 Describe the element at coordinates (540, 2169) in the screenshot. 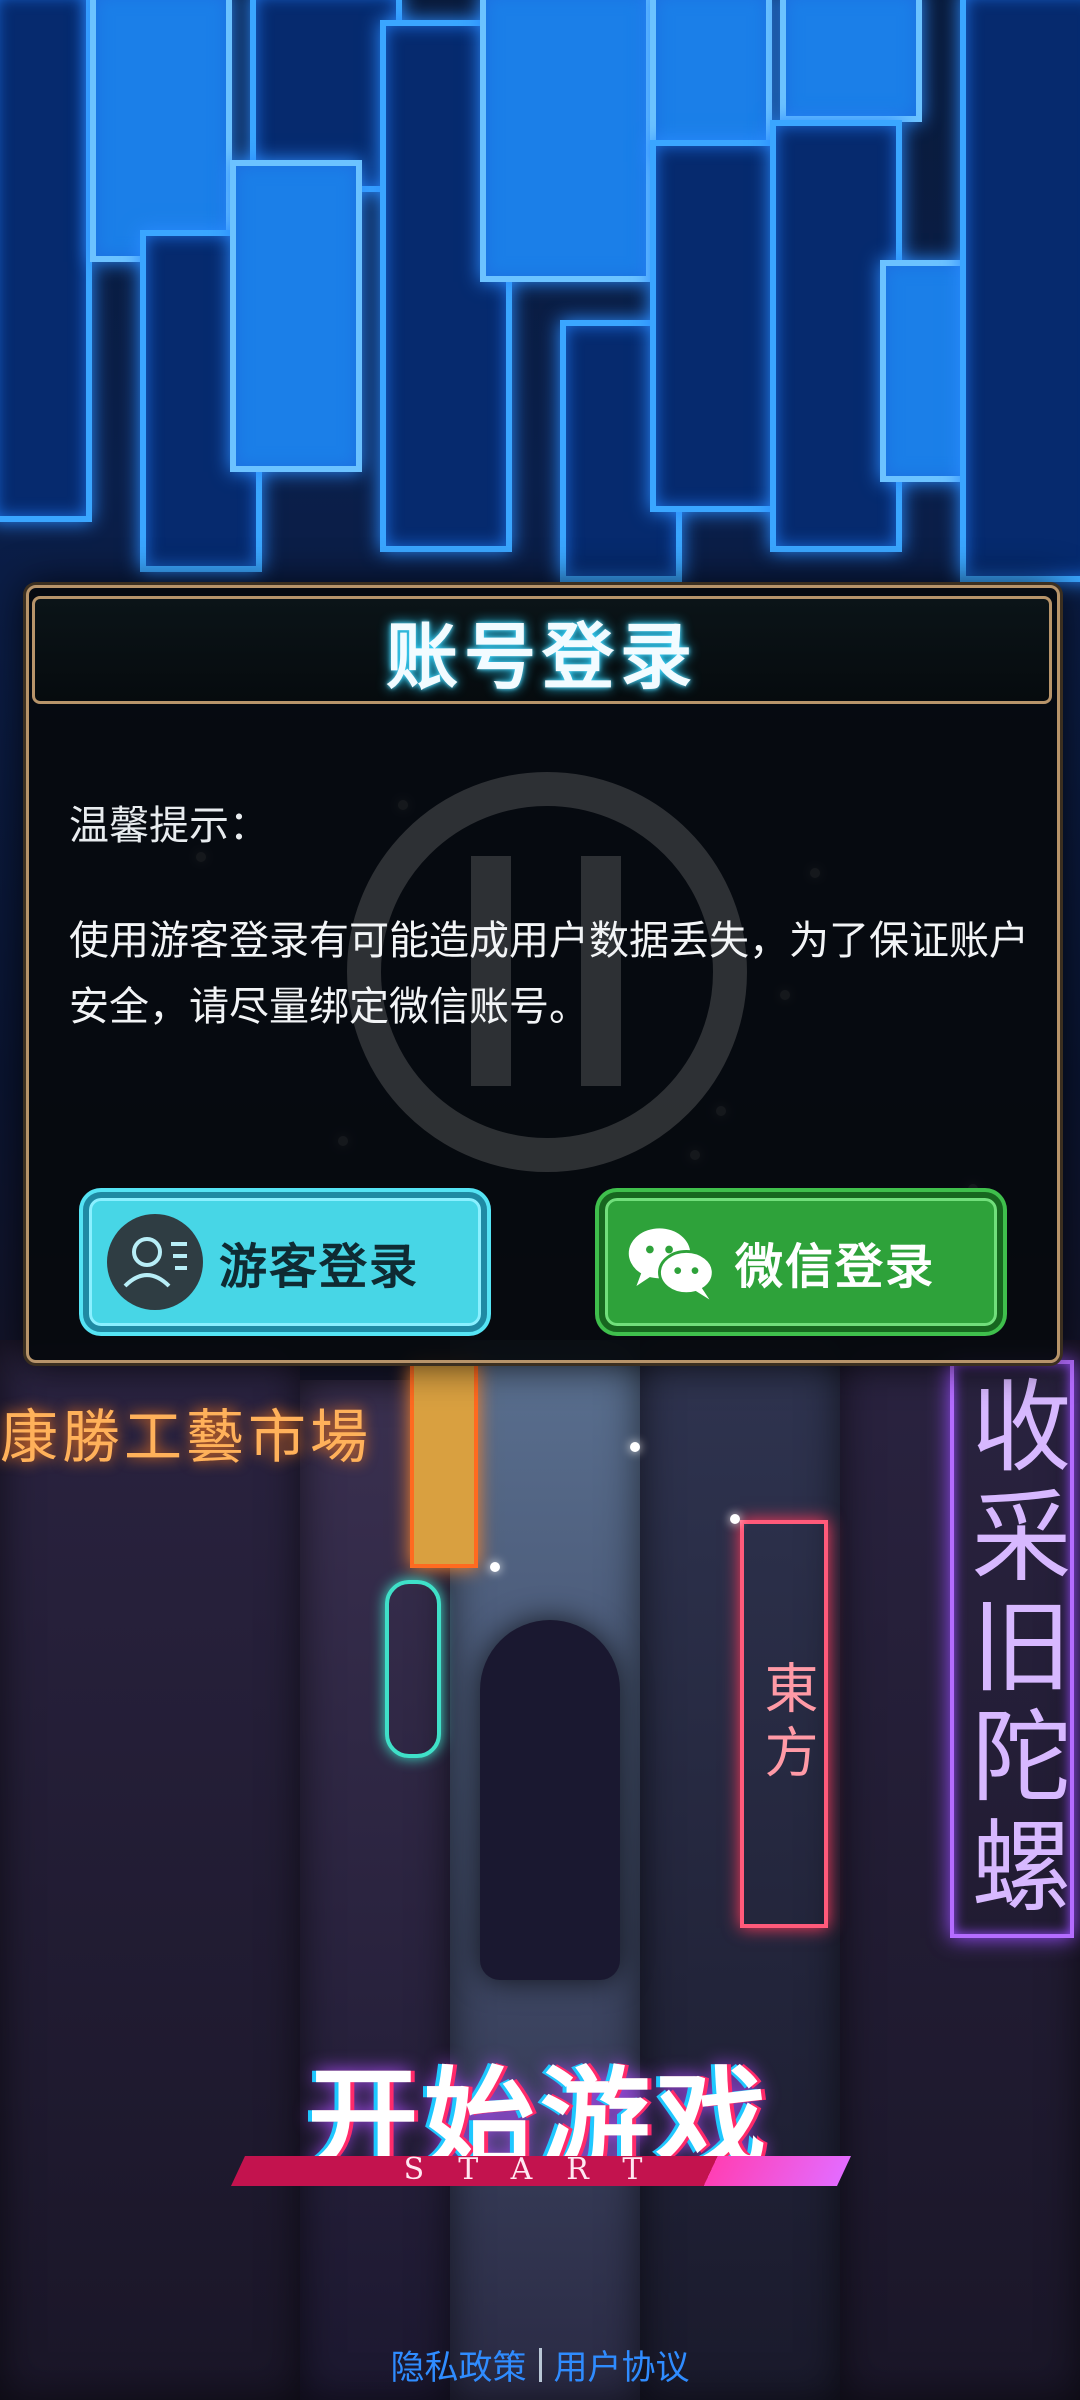

I see `start-game-subtitle: START` at that location.